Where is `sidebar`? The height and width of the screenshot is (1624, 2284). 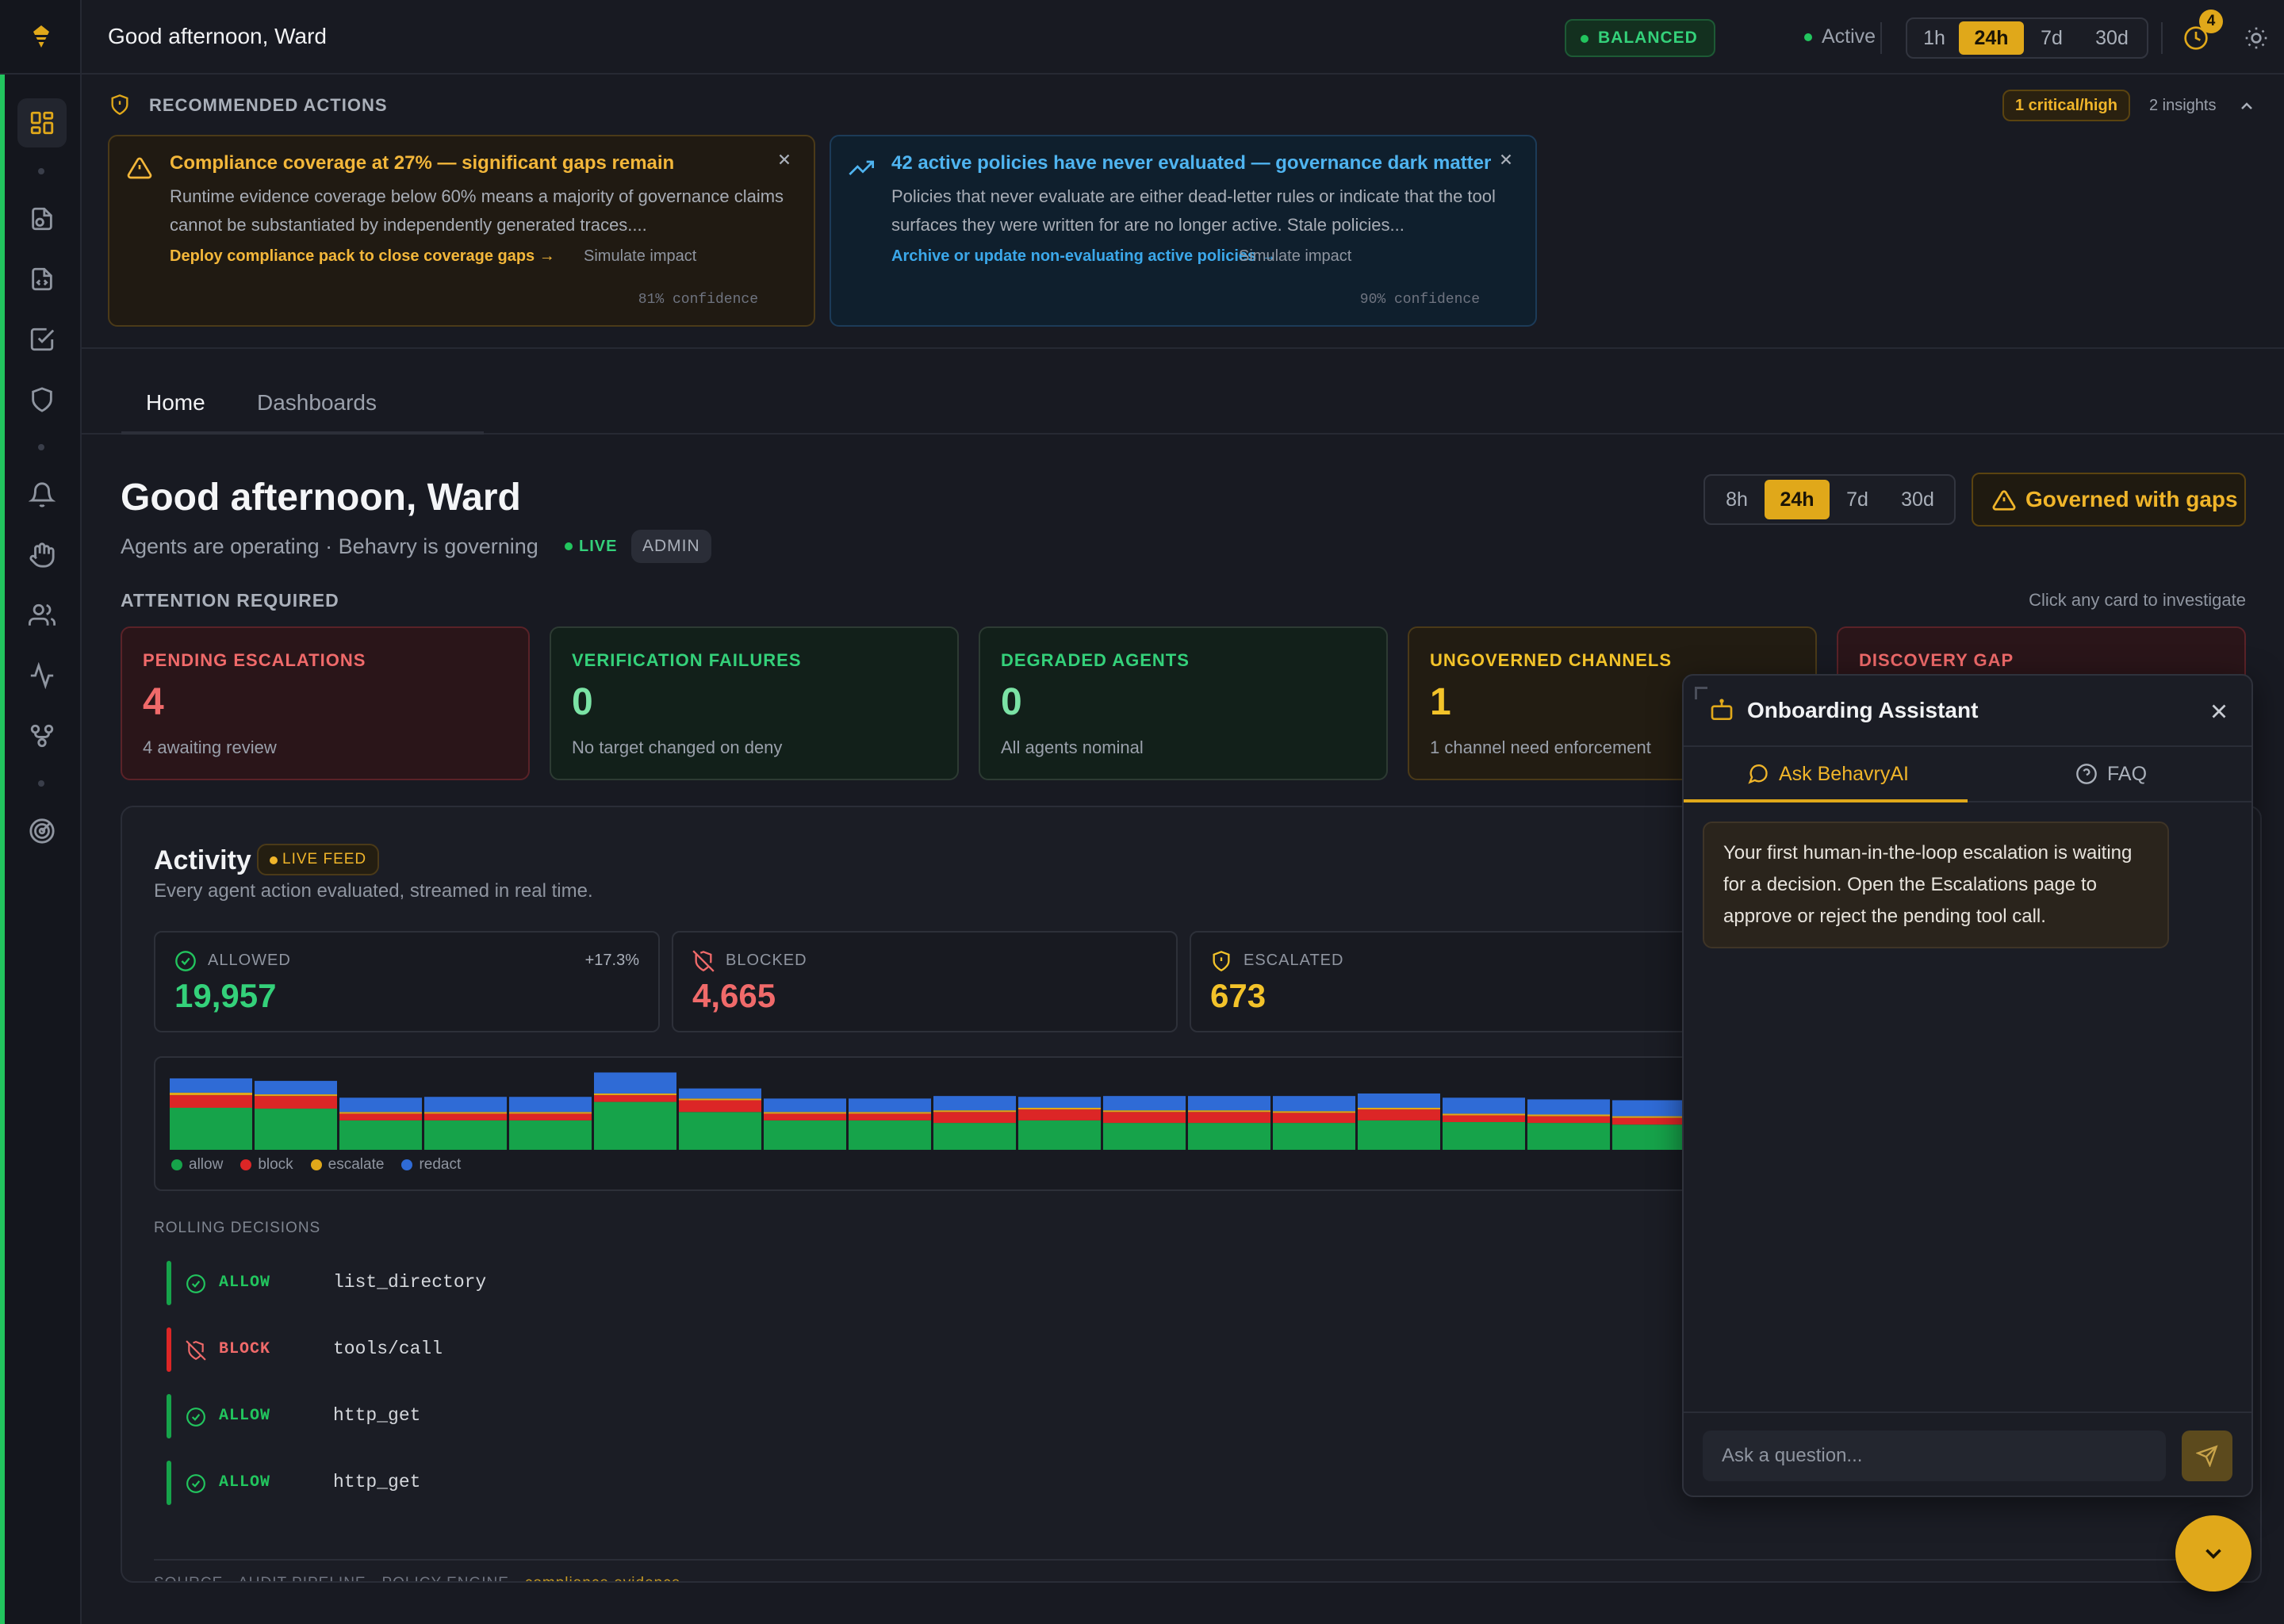 sidebar is located at coordinates (41, 812).